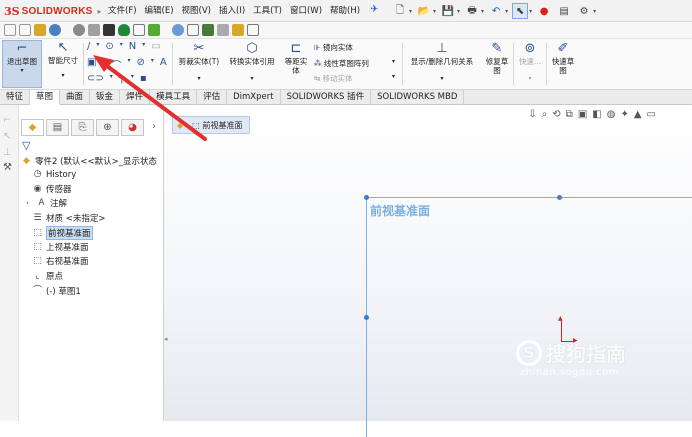  What do you see at coordinates (91, 64) in the screenshot?
I see `rectangle-icon: ▣` at bounding box center [91, 64].